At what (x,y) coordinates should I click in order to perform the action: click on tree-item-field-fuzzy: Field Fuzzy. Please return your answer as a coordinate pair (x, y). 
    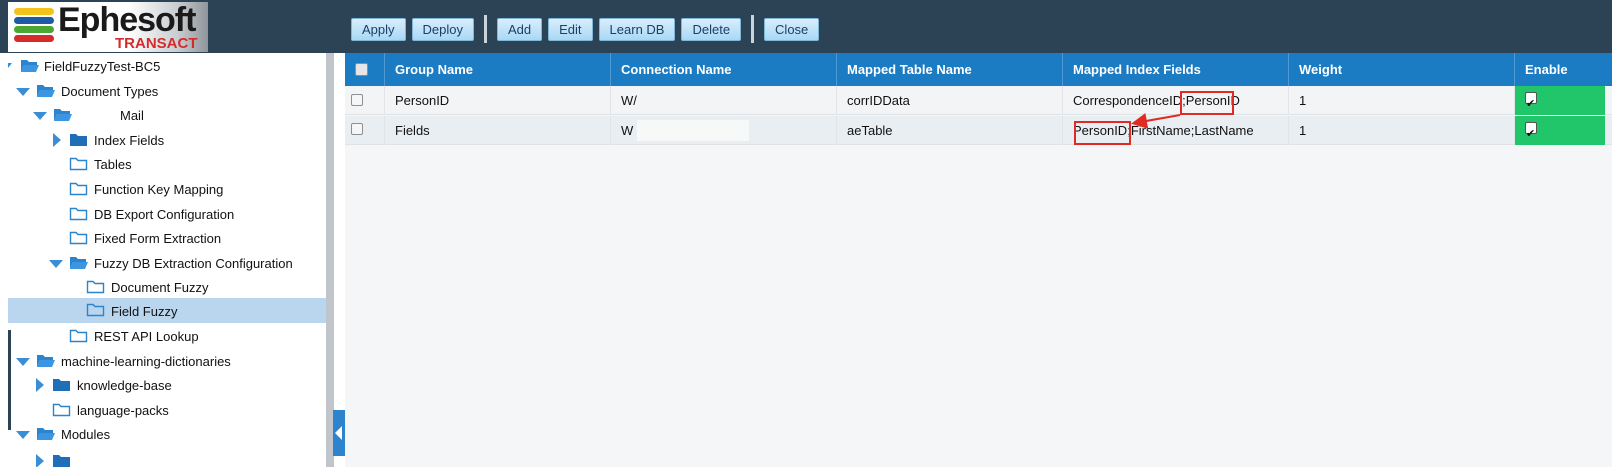
    Looking at the image, I should click on (169, 310).